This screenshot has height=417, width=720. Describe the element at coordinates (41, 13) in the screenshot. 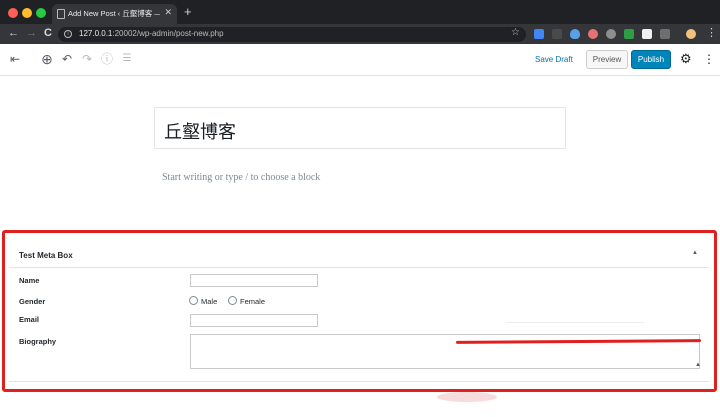

I see `maximize-window-button` at that location.